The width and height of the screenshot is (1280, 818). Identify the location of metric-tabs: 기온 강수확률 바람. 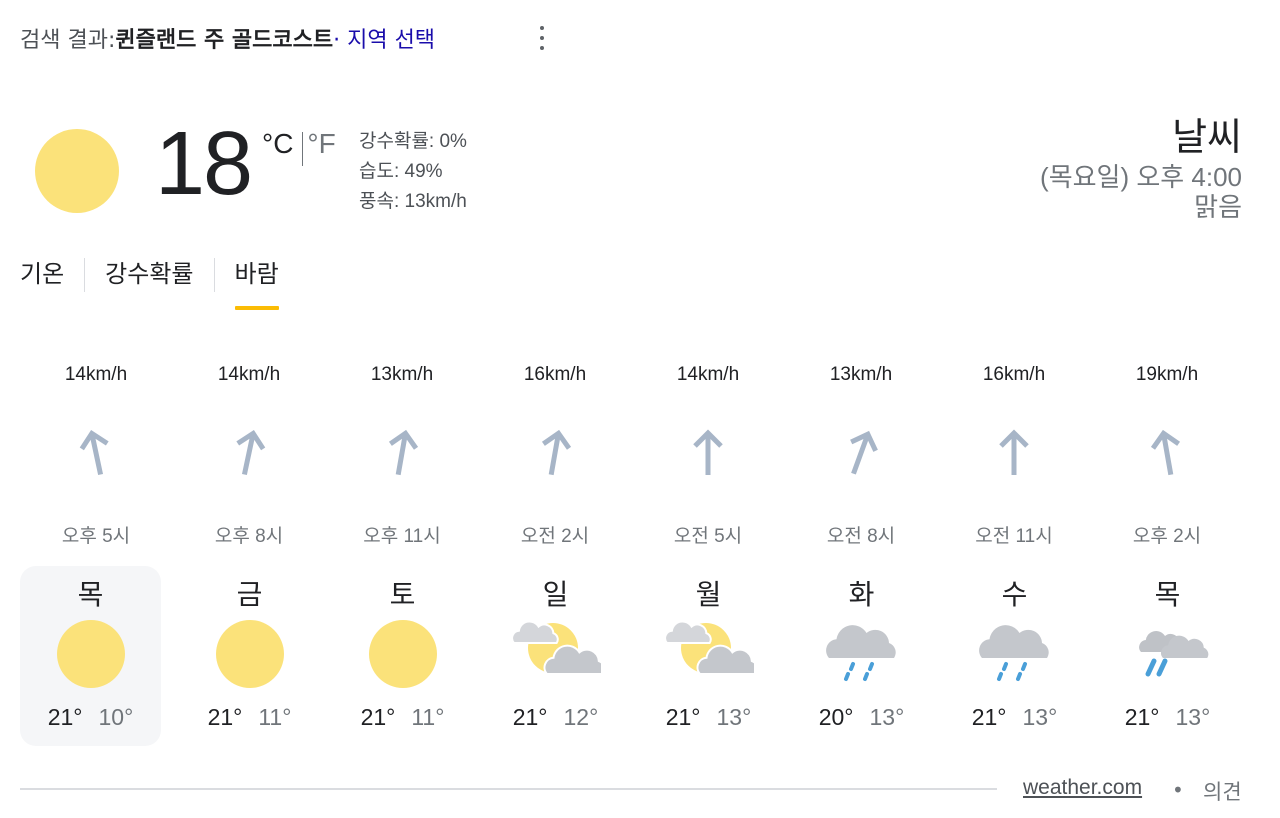
(149, 285).